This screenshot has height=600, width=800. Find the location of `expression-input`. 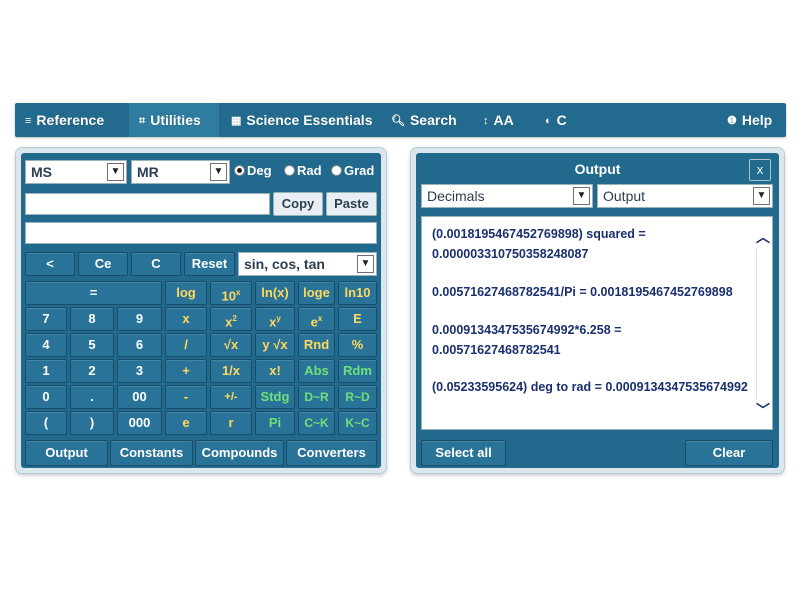

expression-input is located at coordinates (147, 204).